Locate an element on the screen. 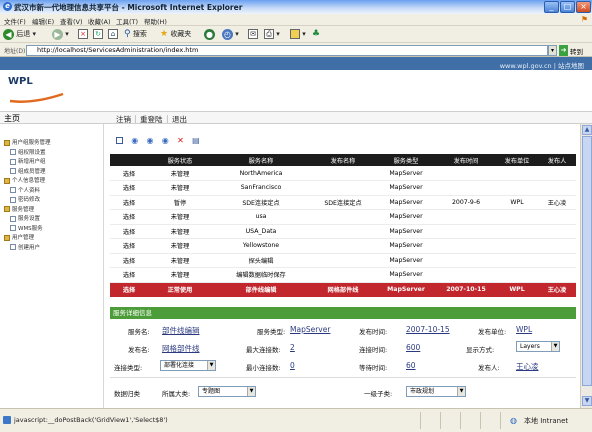 This screenshot has height=432, width=592. forward-arrow-icon: ▶ is located at coordinates (57, 34).